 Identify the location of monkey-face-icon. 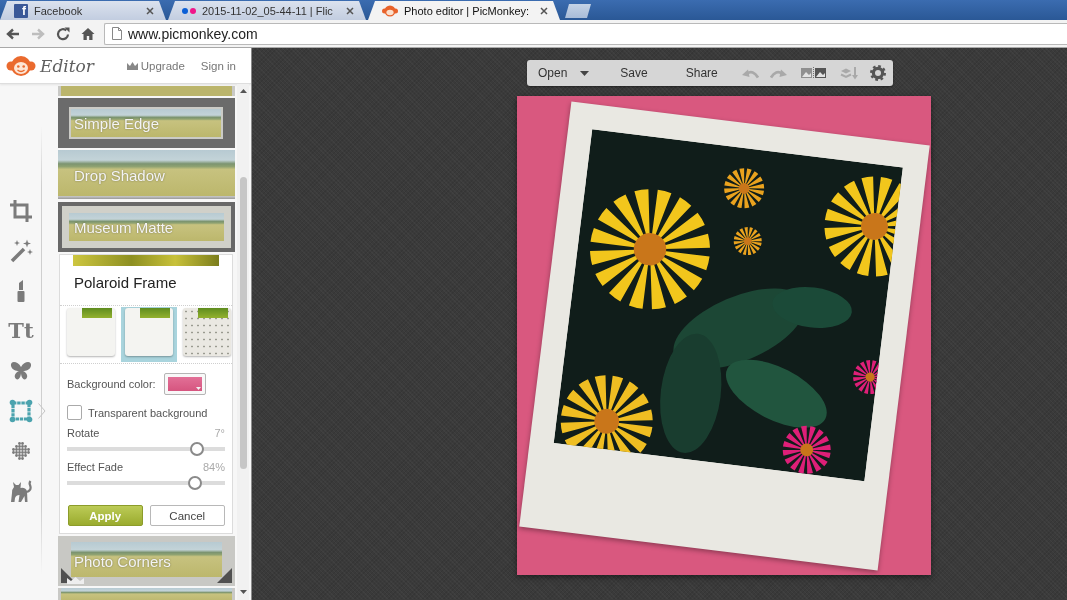
(390, 10).